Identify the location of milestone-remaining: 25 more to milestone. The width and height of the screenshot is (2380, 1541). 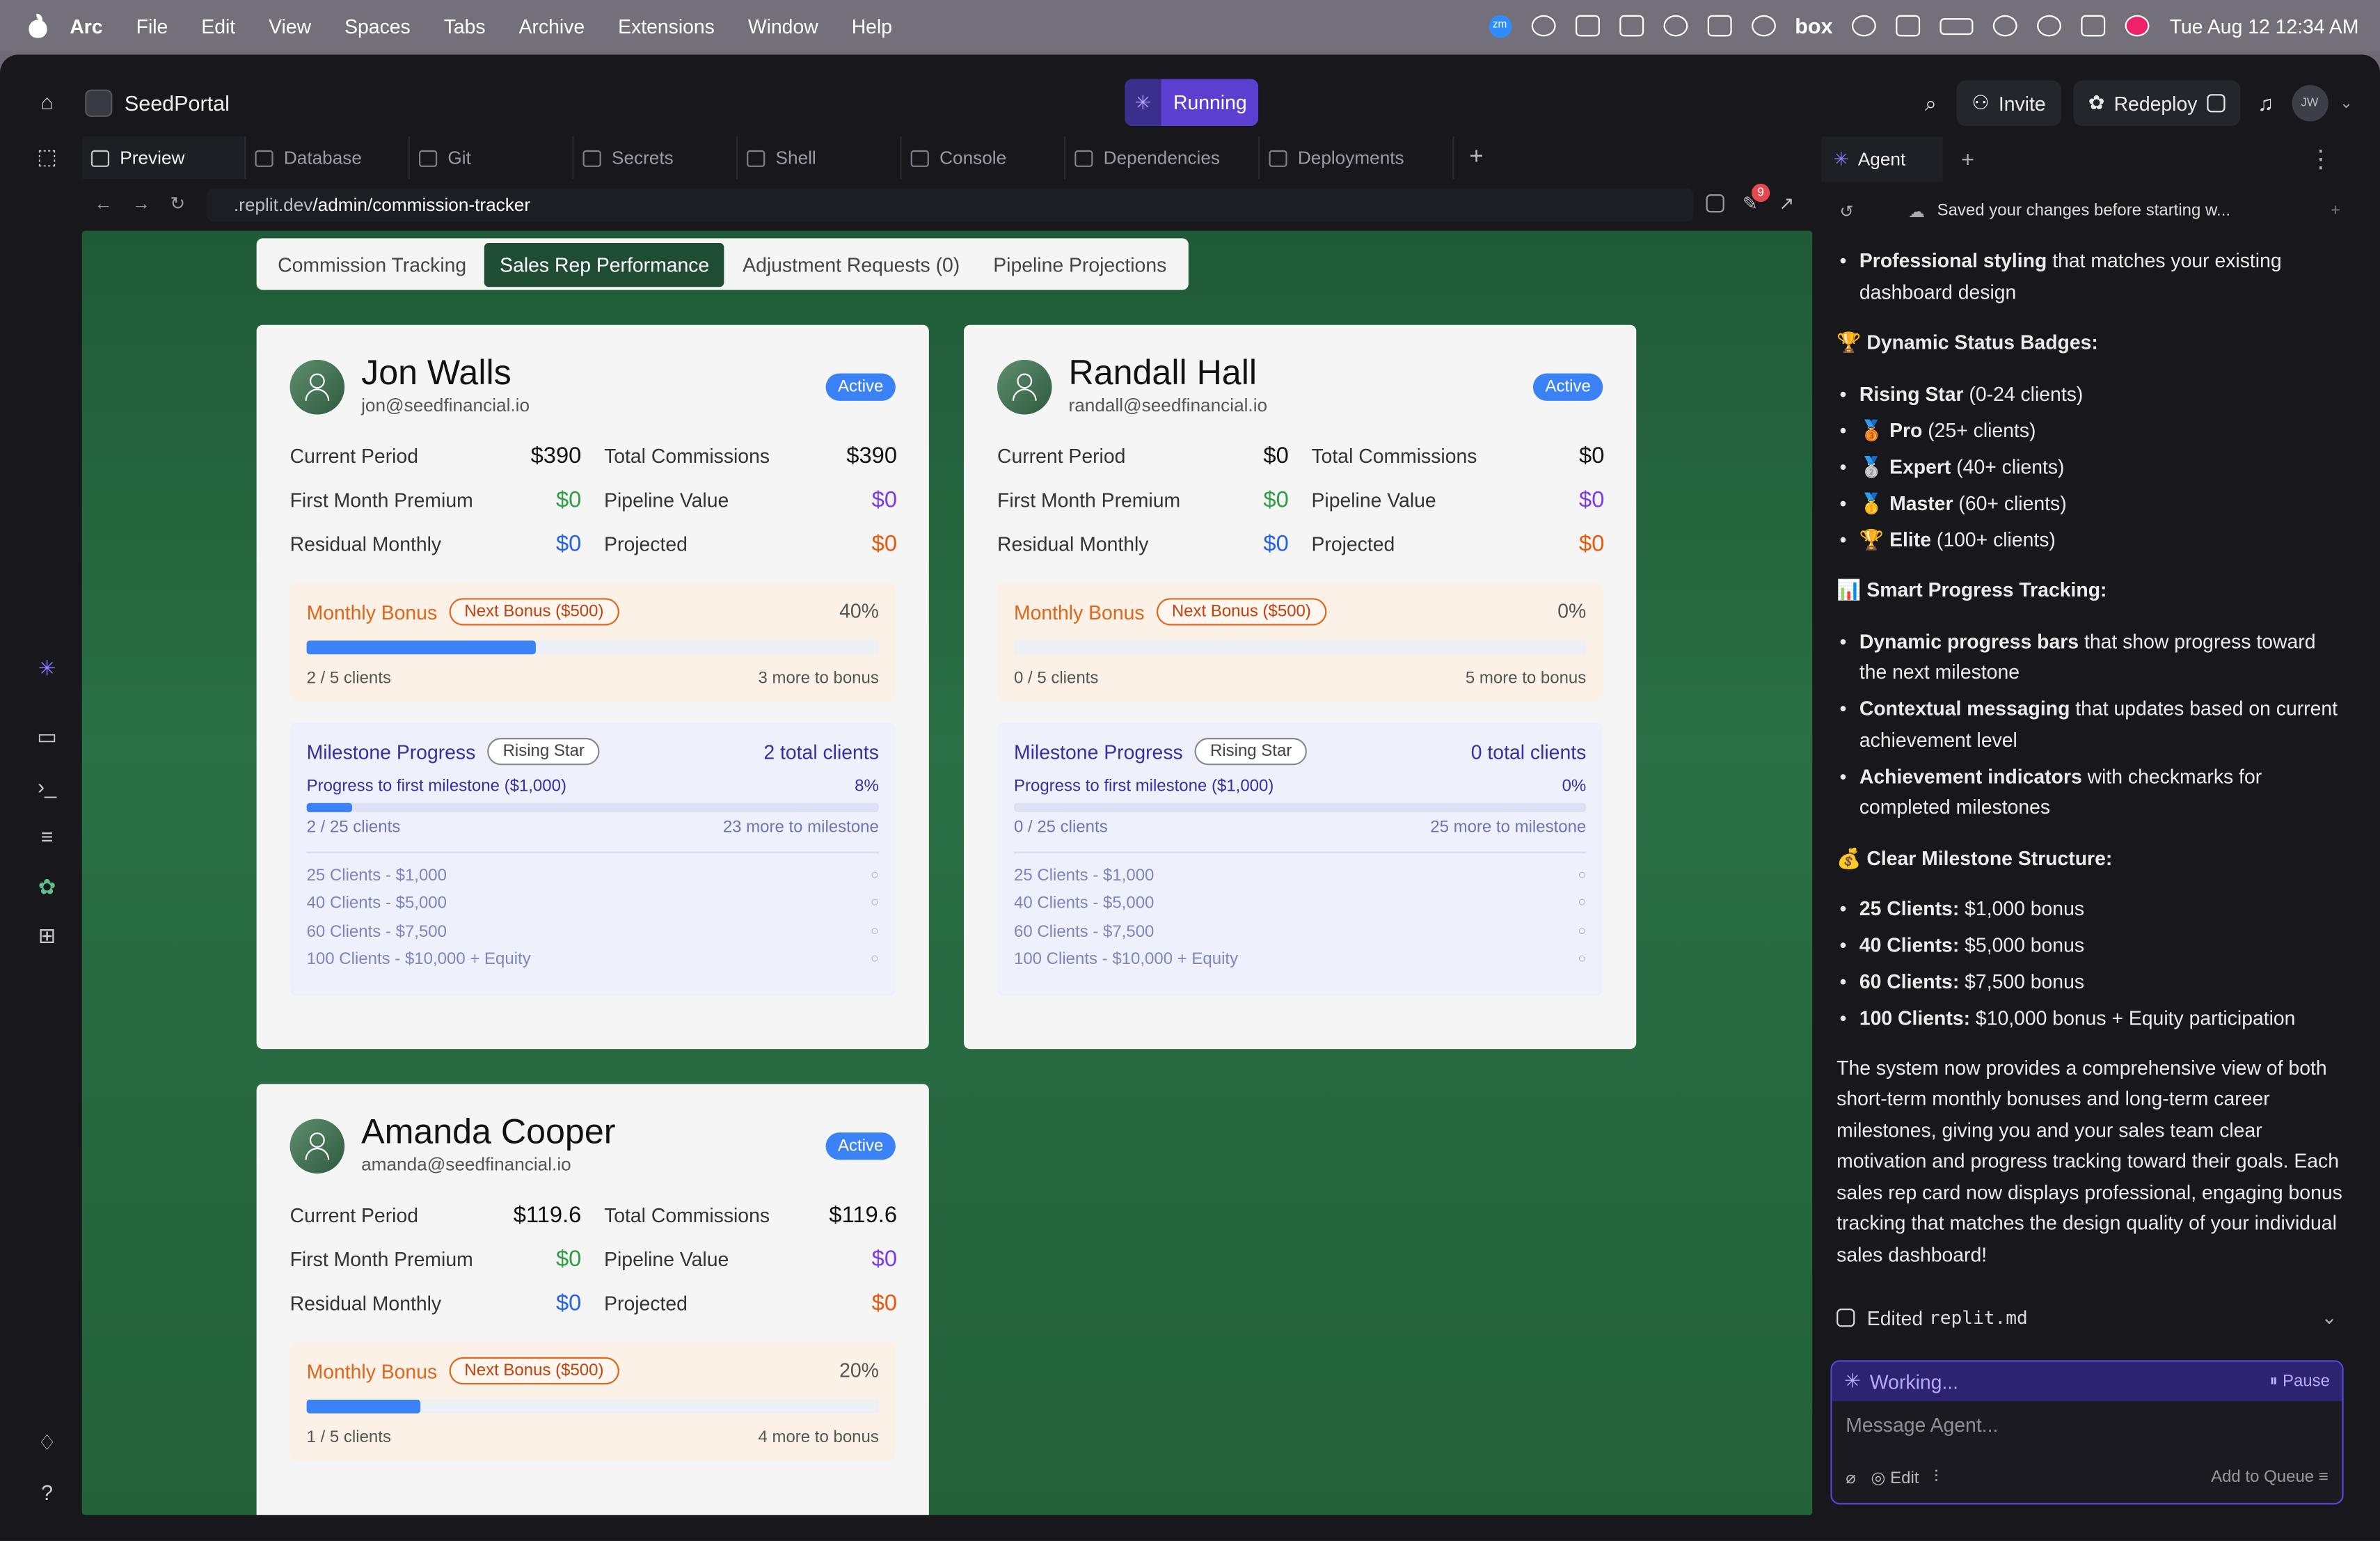
(1508, 827).